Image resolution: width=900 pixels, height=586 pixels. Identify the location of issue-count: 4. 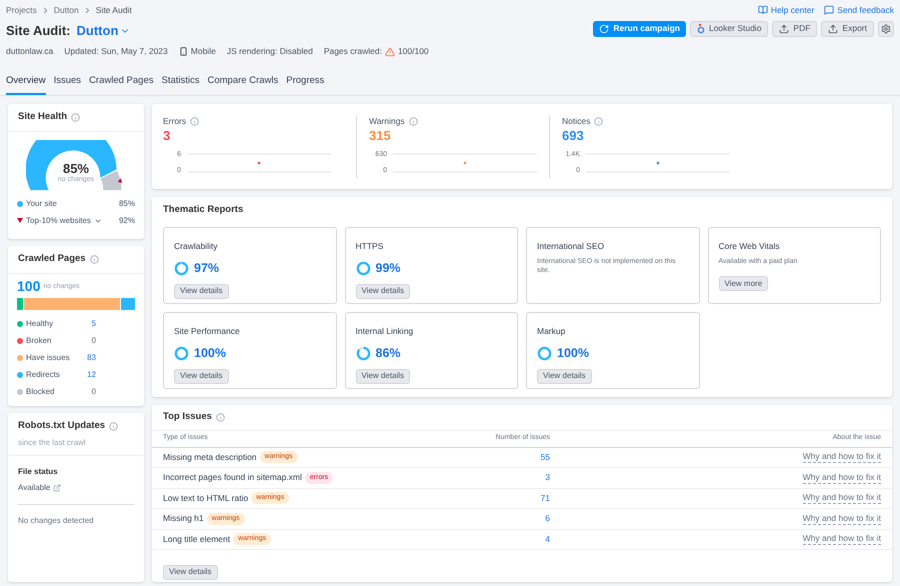
(456, 539).